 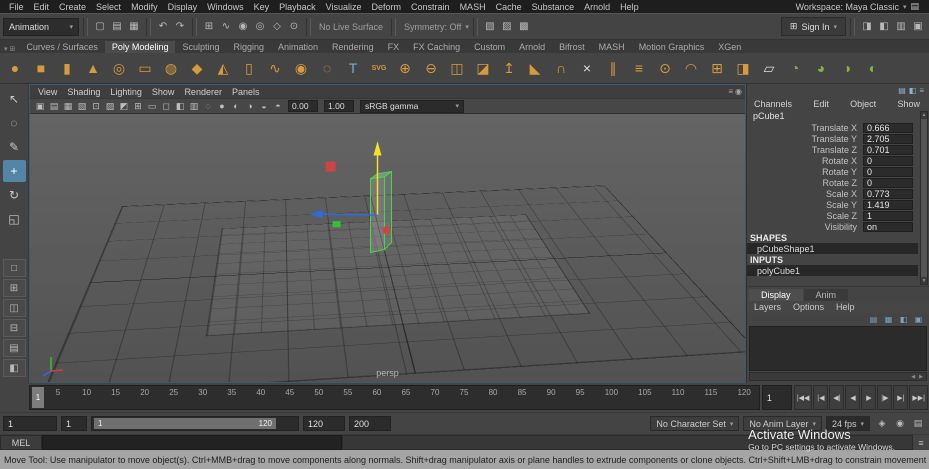 What do you see at coordinates (629, 7) in the screenshot?
I see `menu-item: Help` at bounding box center [629, 7].